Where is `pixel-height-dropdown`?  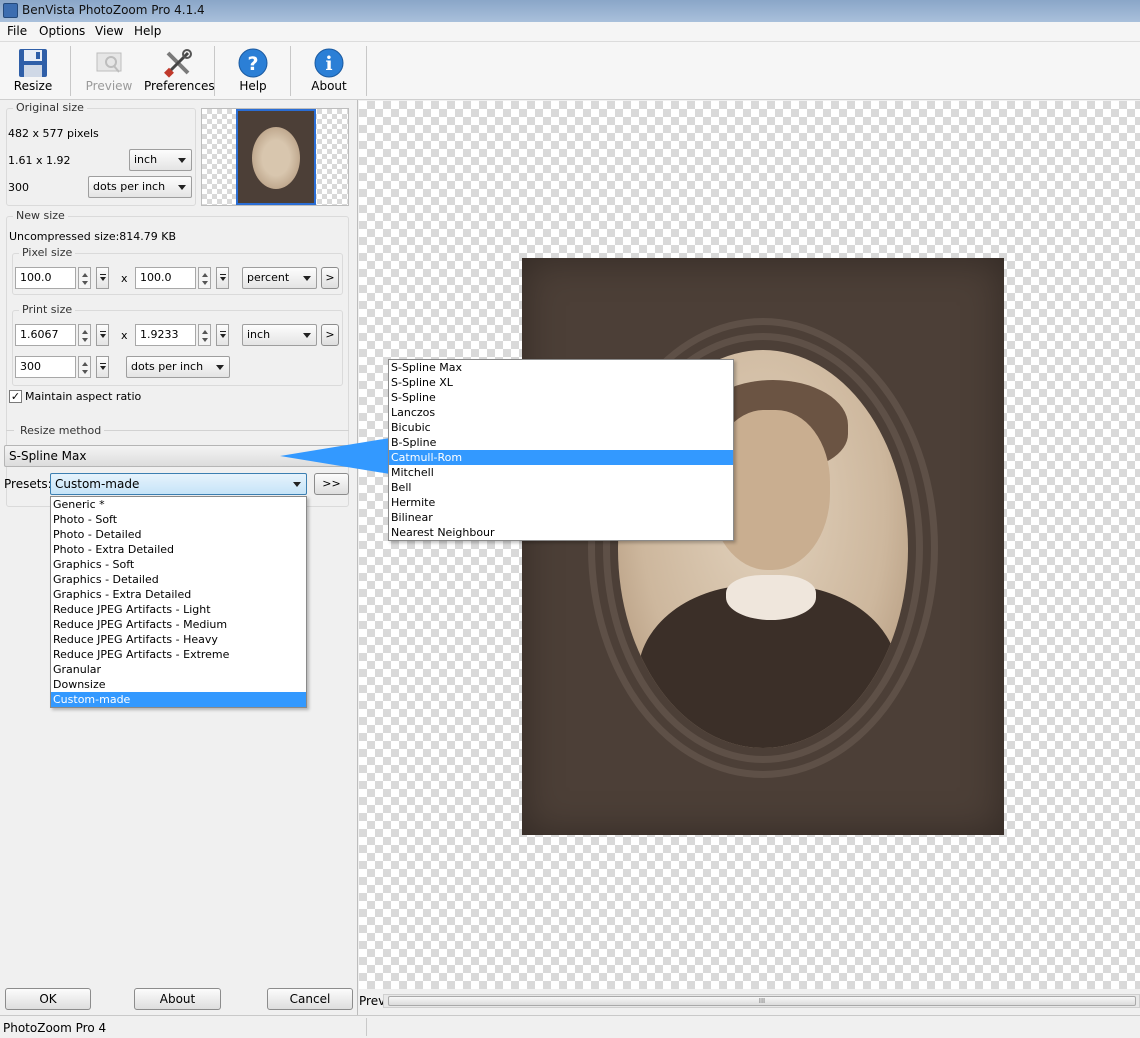 pixel-height-dropdown is located at coordinates (222, 278).